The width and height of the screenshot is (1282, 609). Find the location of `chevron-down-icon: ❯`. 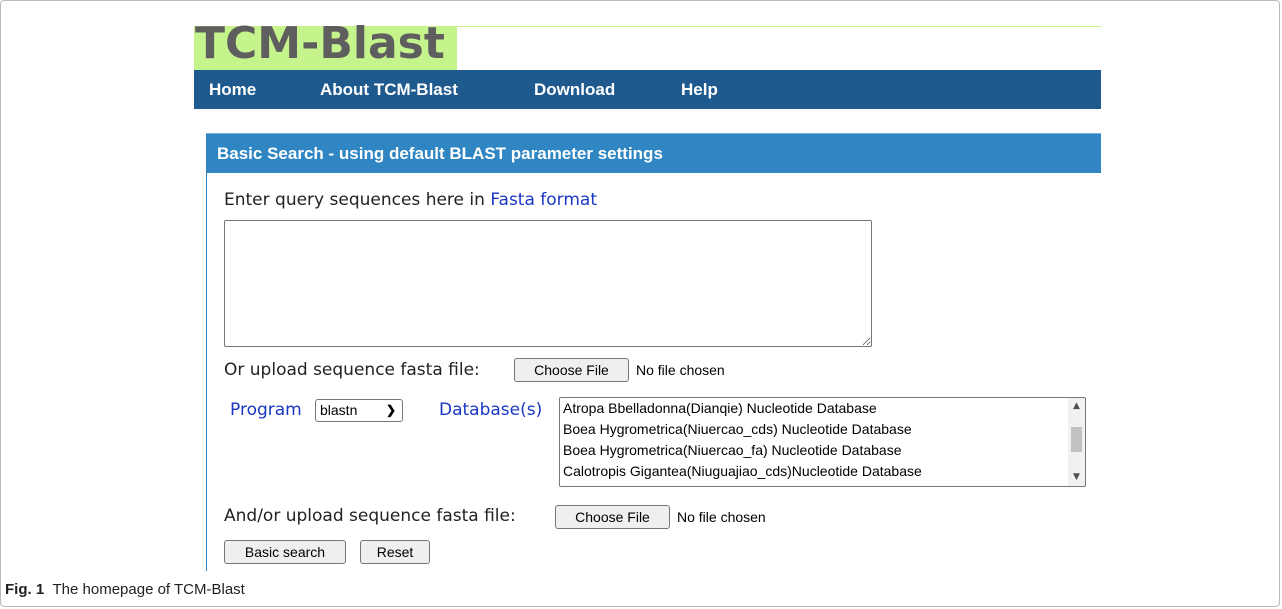

chevron-down-icon: ❯ is located at coordinates (390, 410).